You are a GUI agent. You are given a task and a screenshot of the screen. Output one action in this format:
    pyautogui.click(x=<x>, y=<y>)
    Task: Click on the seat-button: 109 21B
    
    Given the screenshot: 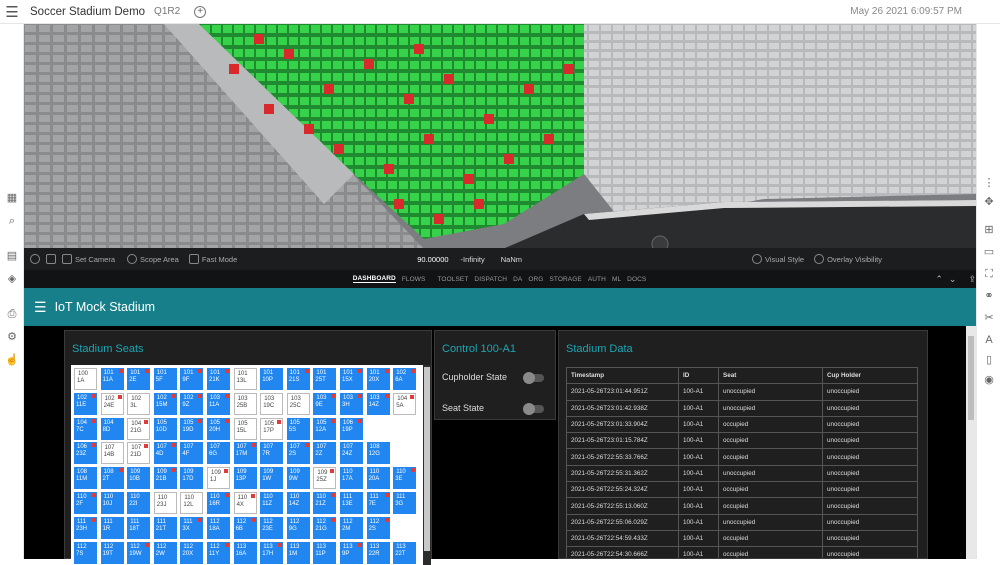 What is the action you would take?
    pyautogui.click(x=165, y=478)
    